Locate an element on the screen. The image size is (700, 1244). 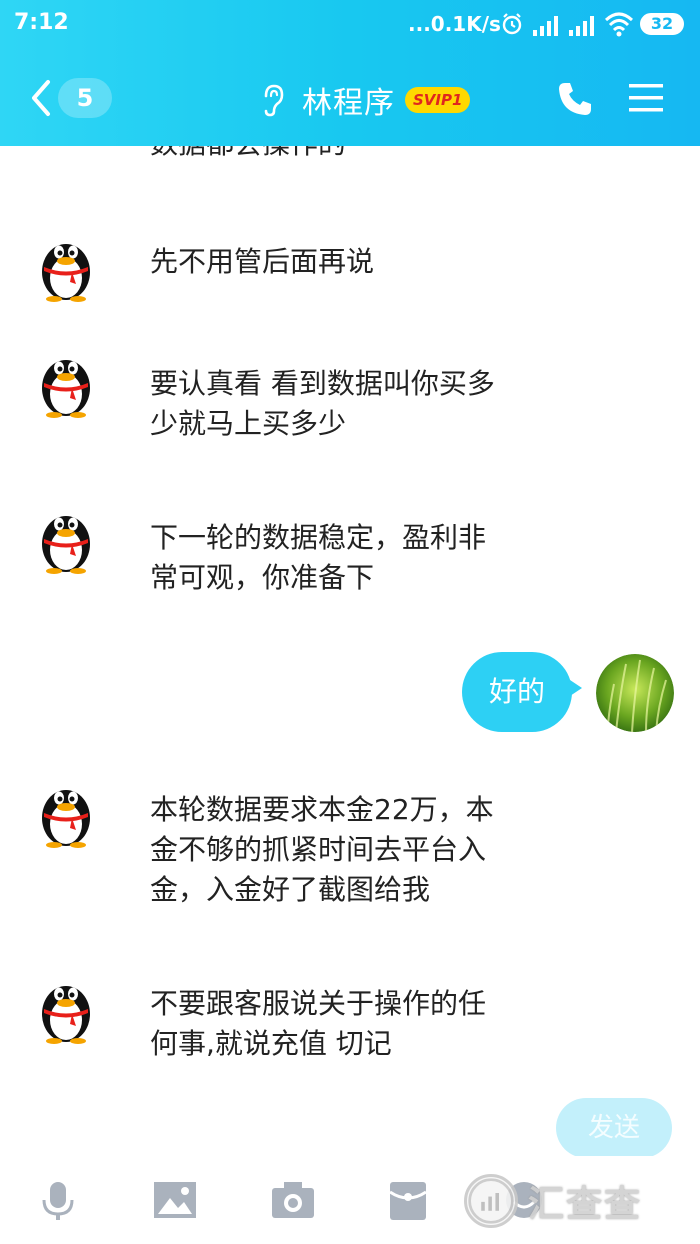
phone-icon is located at coordinates (575, 99).